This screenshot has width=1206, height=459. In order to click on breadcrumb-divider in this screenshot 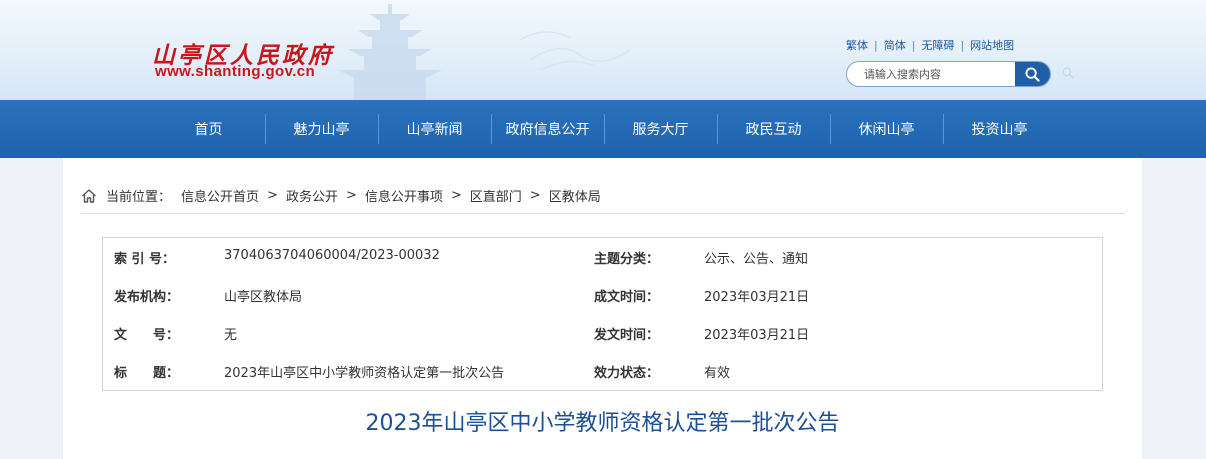, I will do `click(603, 213)`.